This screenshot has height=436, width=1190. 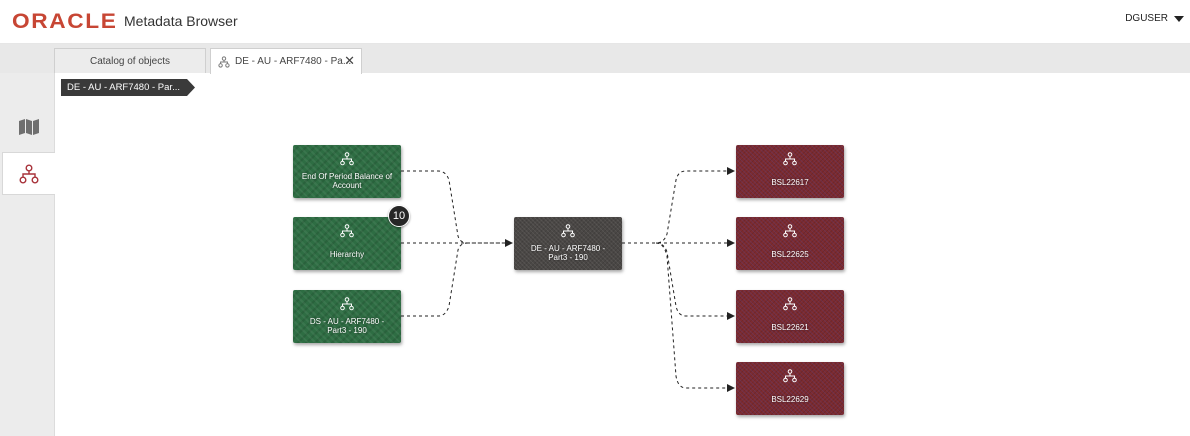 I want to click on node-target-3: BSL22621, so click(x=790, y=316).